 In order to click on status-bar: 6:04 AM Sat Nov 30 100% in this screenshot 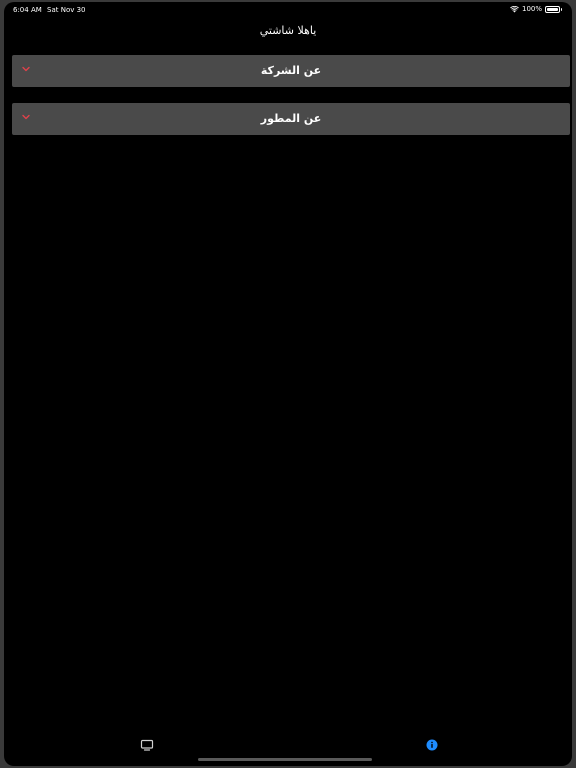, I will do `click(288, 9)`.